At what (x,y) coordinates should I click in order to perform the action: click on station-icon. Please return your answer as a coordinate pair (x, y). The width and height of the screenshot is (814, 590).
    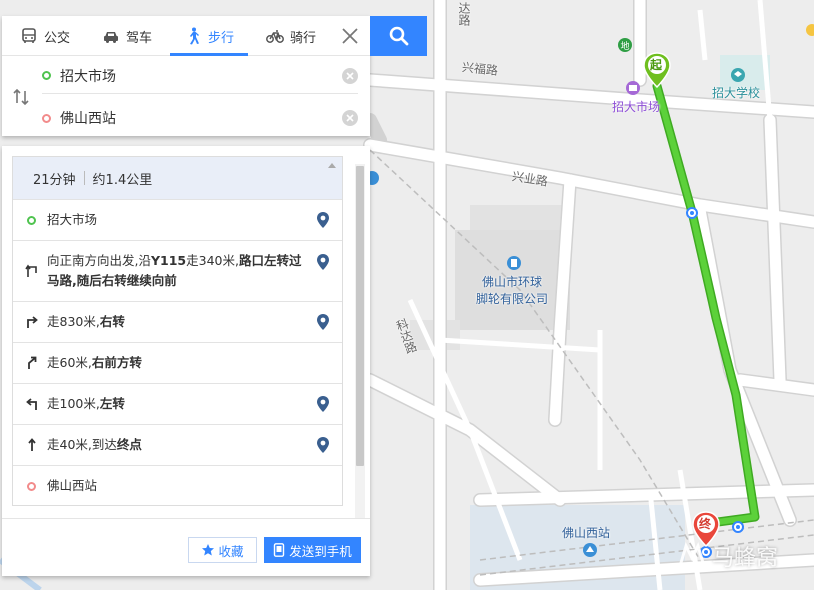
    Looking at the image, I should click on (590, 550).